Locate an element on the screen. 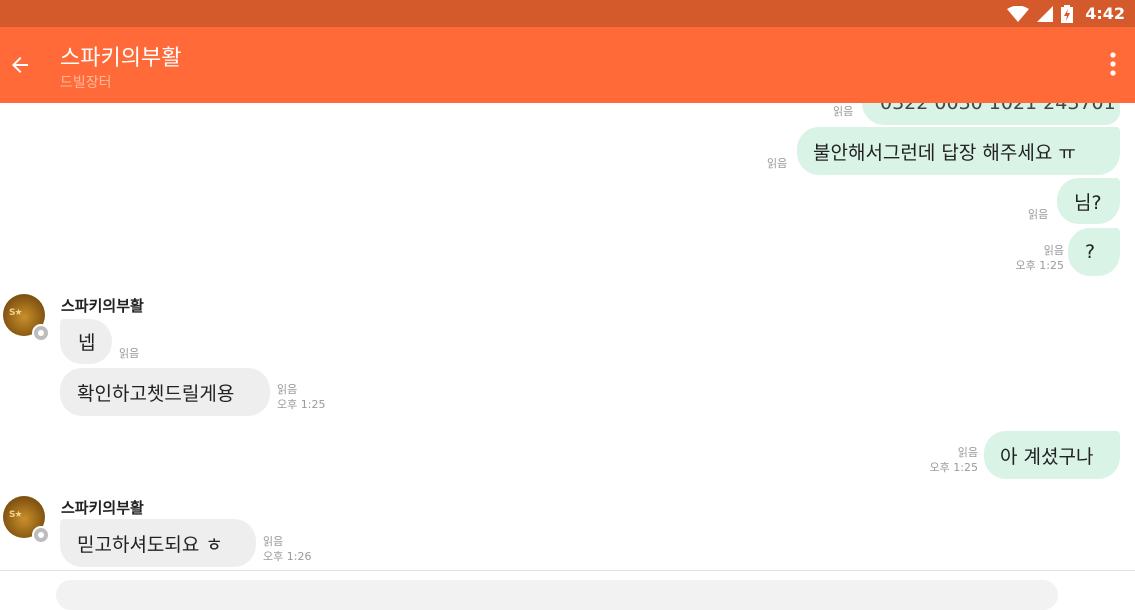 The height and width of the screenshot is (610, 1135). back-button is located at coordinates (20, 65).